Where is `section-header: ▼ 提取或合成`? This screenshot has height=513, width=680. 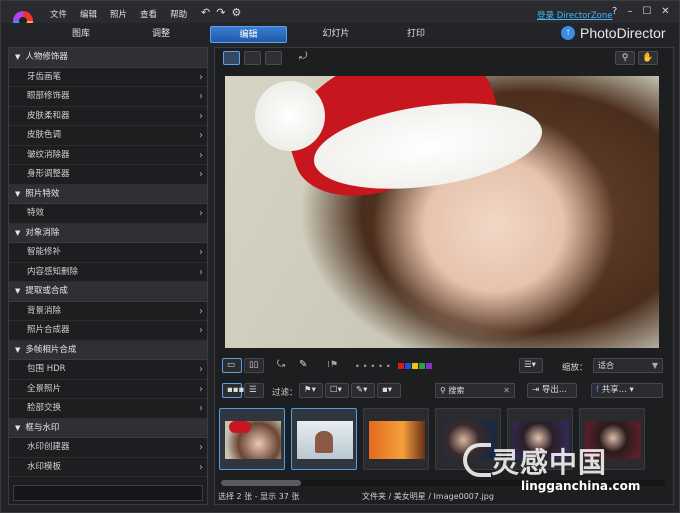
section-header: ▼ 提取或合成 is located at coordinates (108, 292).